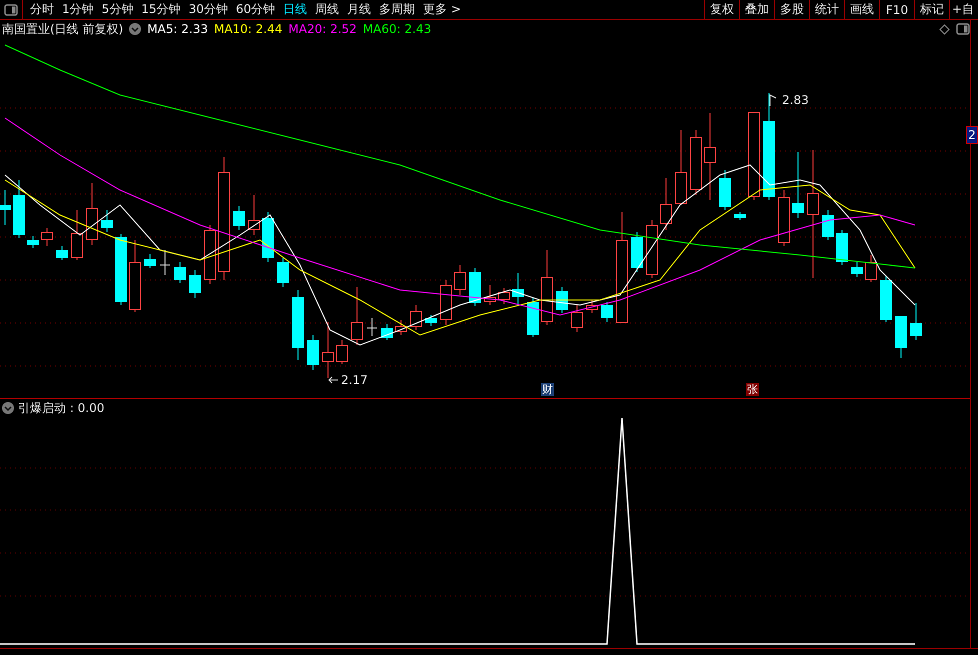 This screenshot has width=978, height=655. Describe the element at coordinates (177, 29) in the screenshot. I see `moving-average-value: MA5: 2.33` at that location.